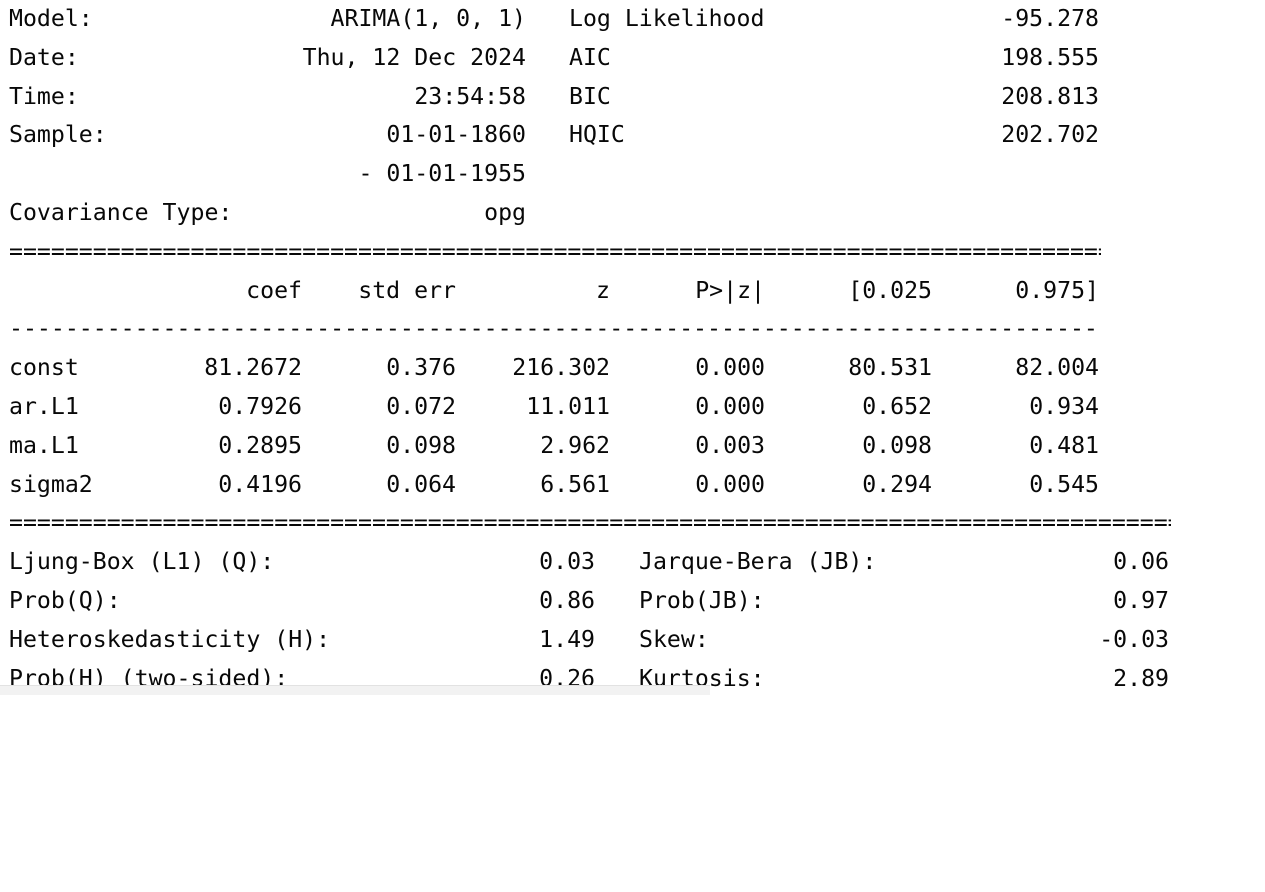 This screenshot has height=892, width=1265. I want to click on model-value: ARIMA(1, 0, 1), so click(428, 18).